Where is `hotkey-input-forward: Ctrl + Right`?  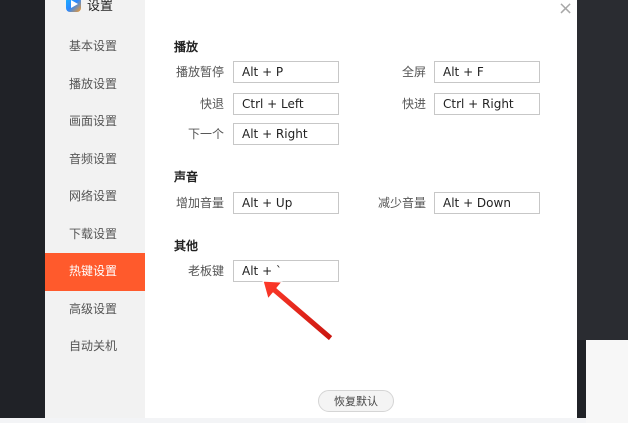
hotkey-input-forward: Ctrl + Right is located at coordinates (487, 104).